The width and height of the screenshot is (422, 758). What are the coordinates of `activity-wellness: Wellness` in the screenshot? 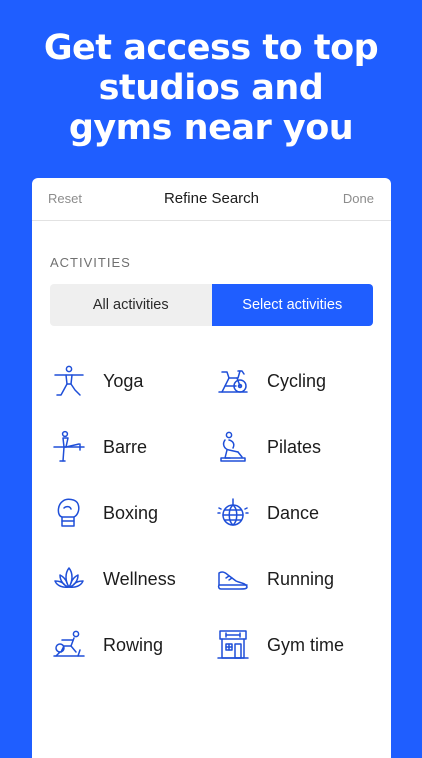 It's located at (115, 579).